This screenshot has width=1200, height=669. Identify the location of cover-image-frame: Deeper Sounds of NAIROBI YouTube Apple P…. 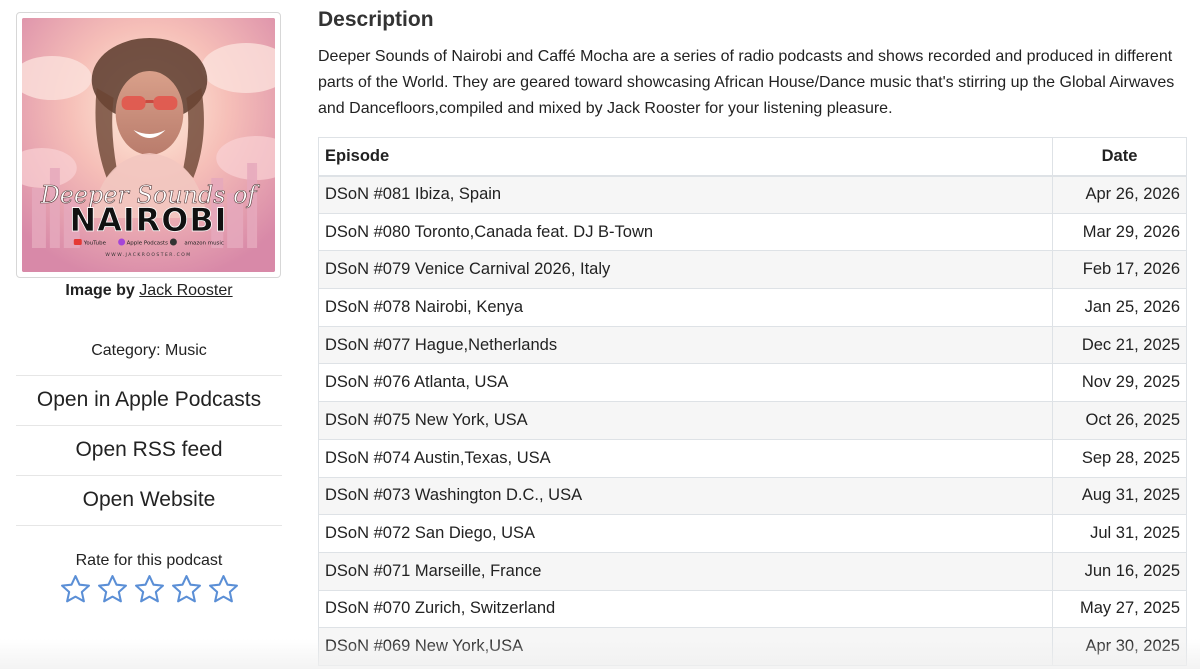
(148, 145).